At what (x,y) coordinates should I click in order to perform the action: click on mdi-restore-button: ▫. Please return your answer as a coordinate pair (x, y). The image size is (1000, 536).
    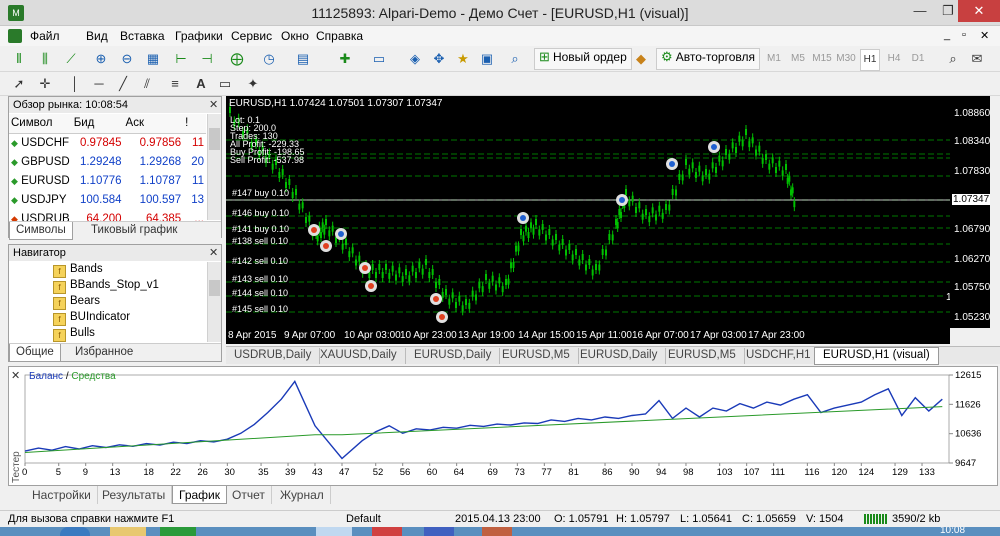
    Looking at the image, I should click on (964, 35).